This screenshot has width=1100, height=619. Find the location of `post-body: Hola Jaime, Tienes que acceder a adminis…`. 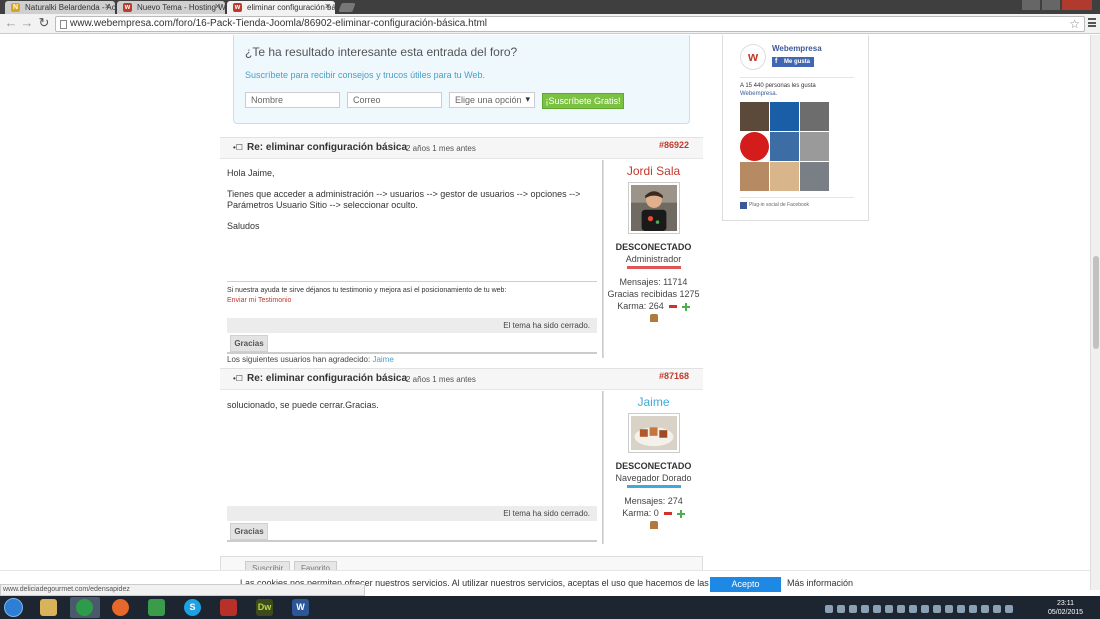

post-body: Hola Jaime, Tienes que acceder a adminis… is located at coordinates (414, 200).